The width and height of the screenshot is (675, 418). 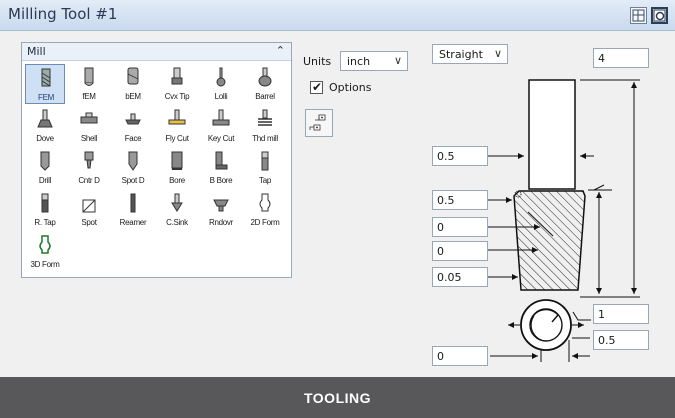 I want to click on section-banner: TOOLING, so click(x=337, y=397).